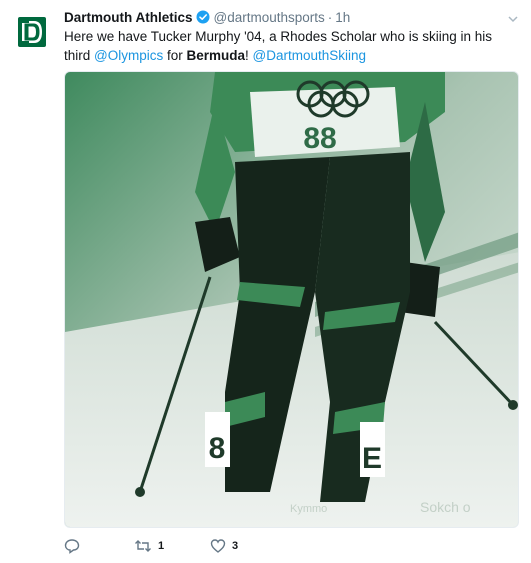  I want to click on retweet-icon, so click(143, 546).